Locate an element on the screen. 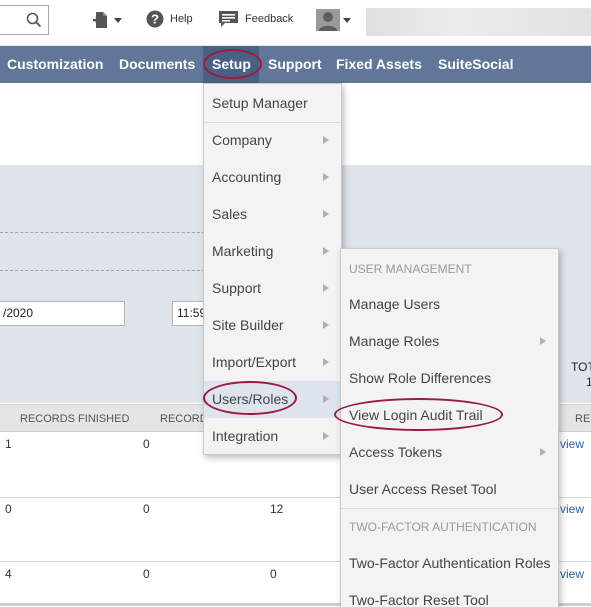 Image resolution: width=591 pixels, height=607 pixels. menu-item-company: Company is located at coordinates (272, 140).